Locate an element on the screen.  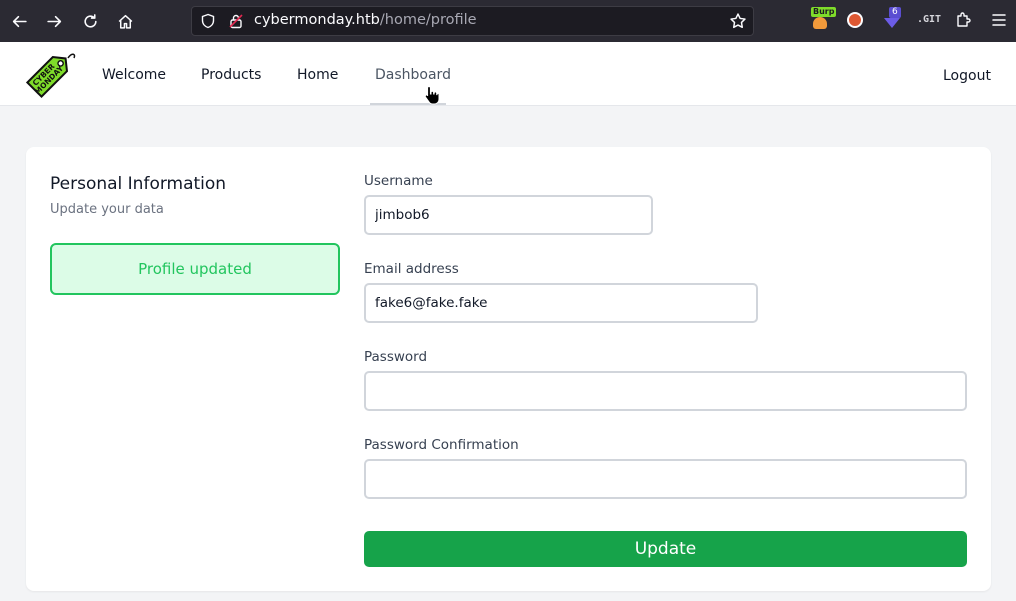
page-subtitle: Update your data is located at coordinates (107, 209).